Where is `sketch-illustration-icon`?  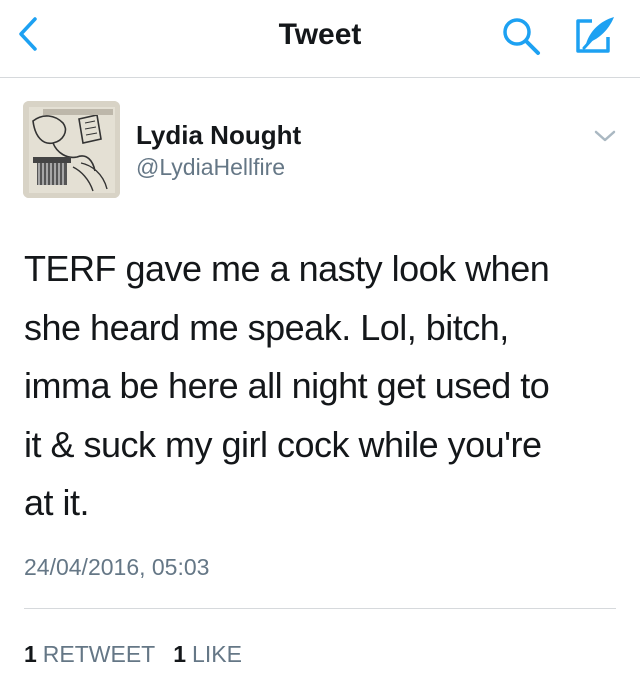 sketch-illustration-icon is located at coordinates (71, 149).